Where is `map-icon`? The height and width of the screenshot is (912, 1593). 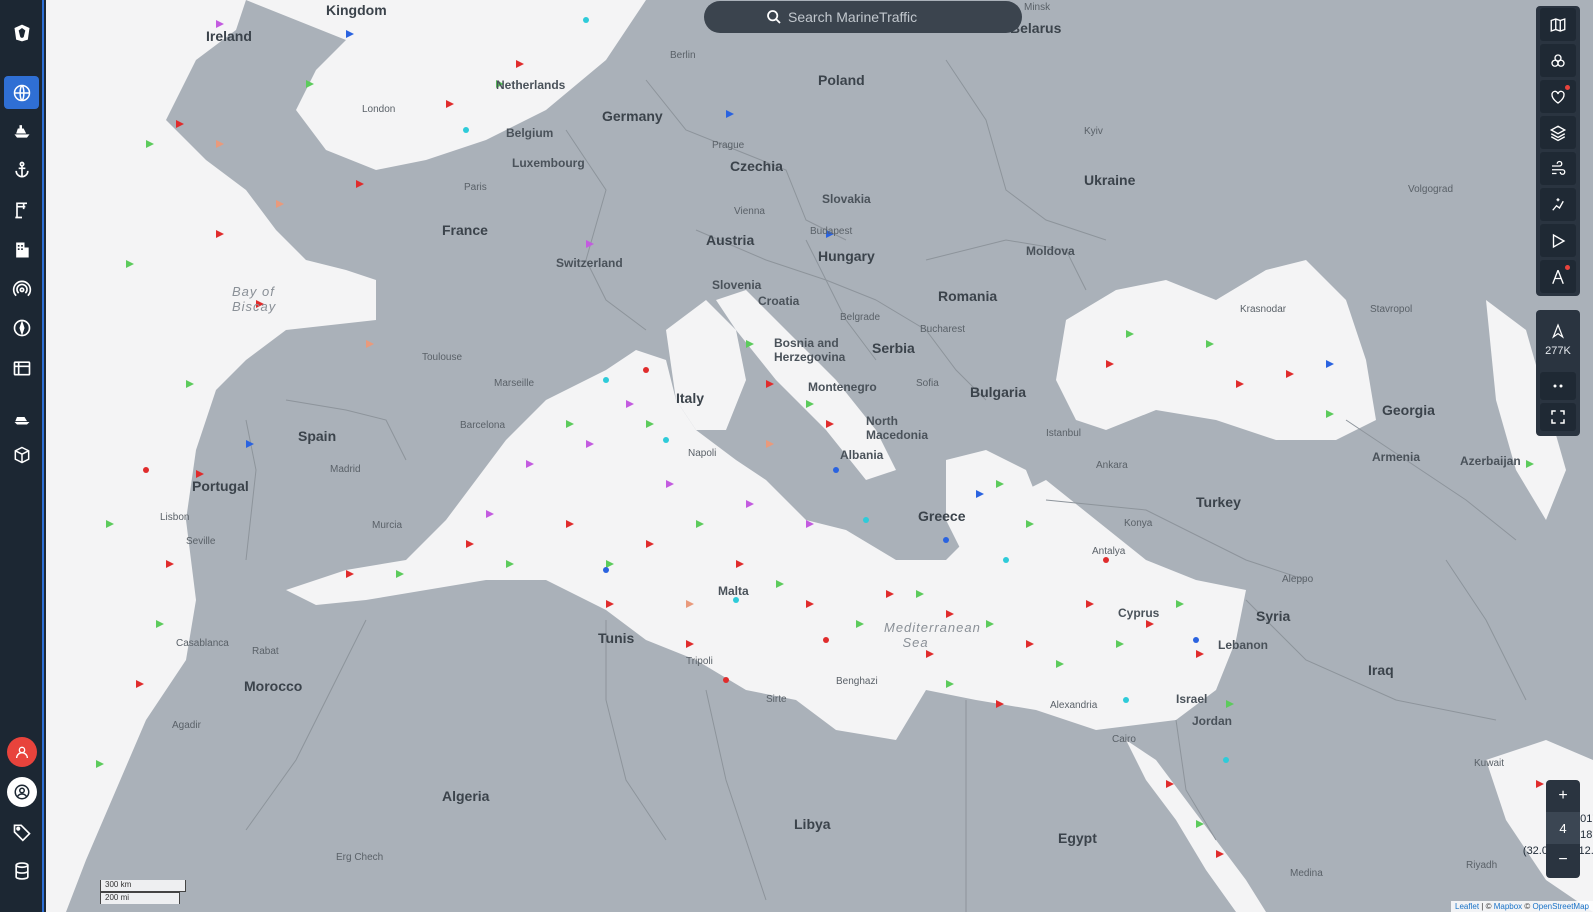
map-icon is located at coordinates (1558, 24).